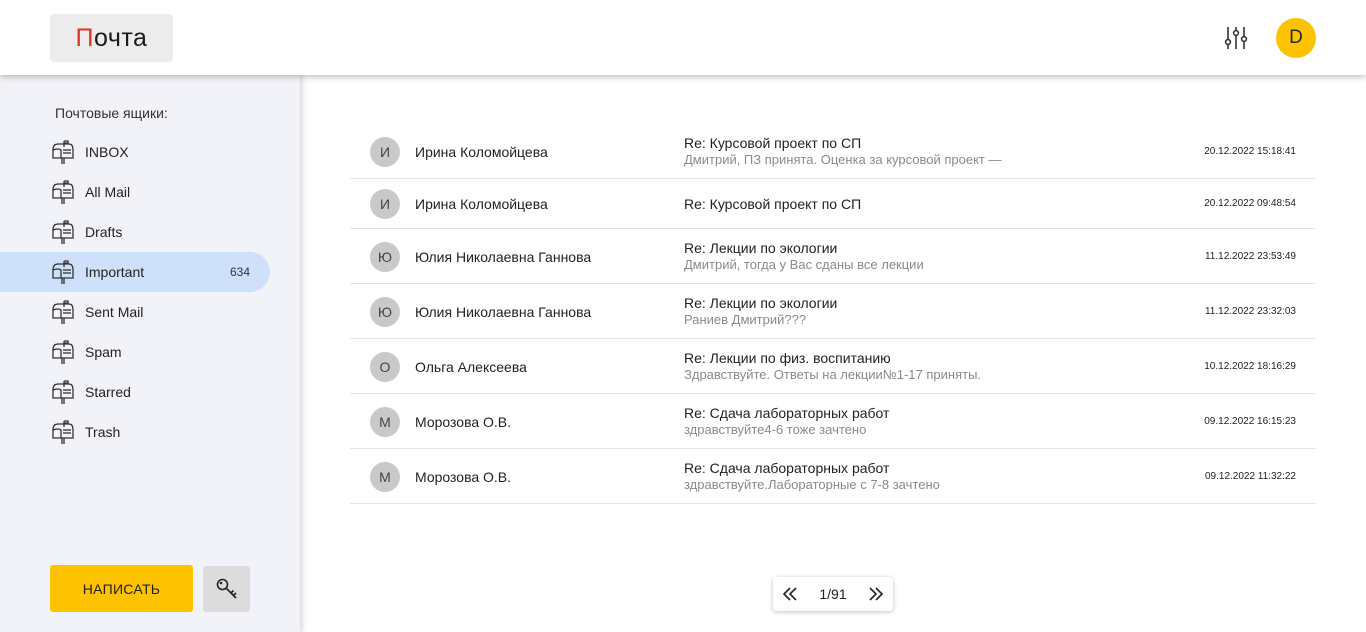 This screenshot has height=632, width=1366. What do you see at coordinates (683, 37) in the screenshot?
I see `top-header: Почта D` at bounding box center [683, 37].